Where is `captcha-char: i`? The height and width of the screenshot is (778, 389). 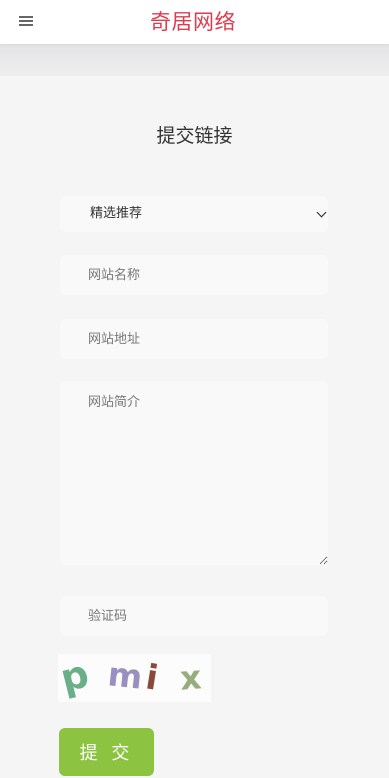
captcha-char: i is located at coordinates (151, 678).